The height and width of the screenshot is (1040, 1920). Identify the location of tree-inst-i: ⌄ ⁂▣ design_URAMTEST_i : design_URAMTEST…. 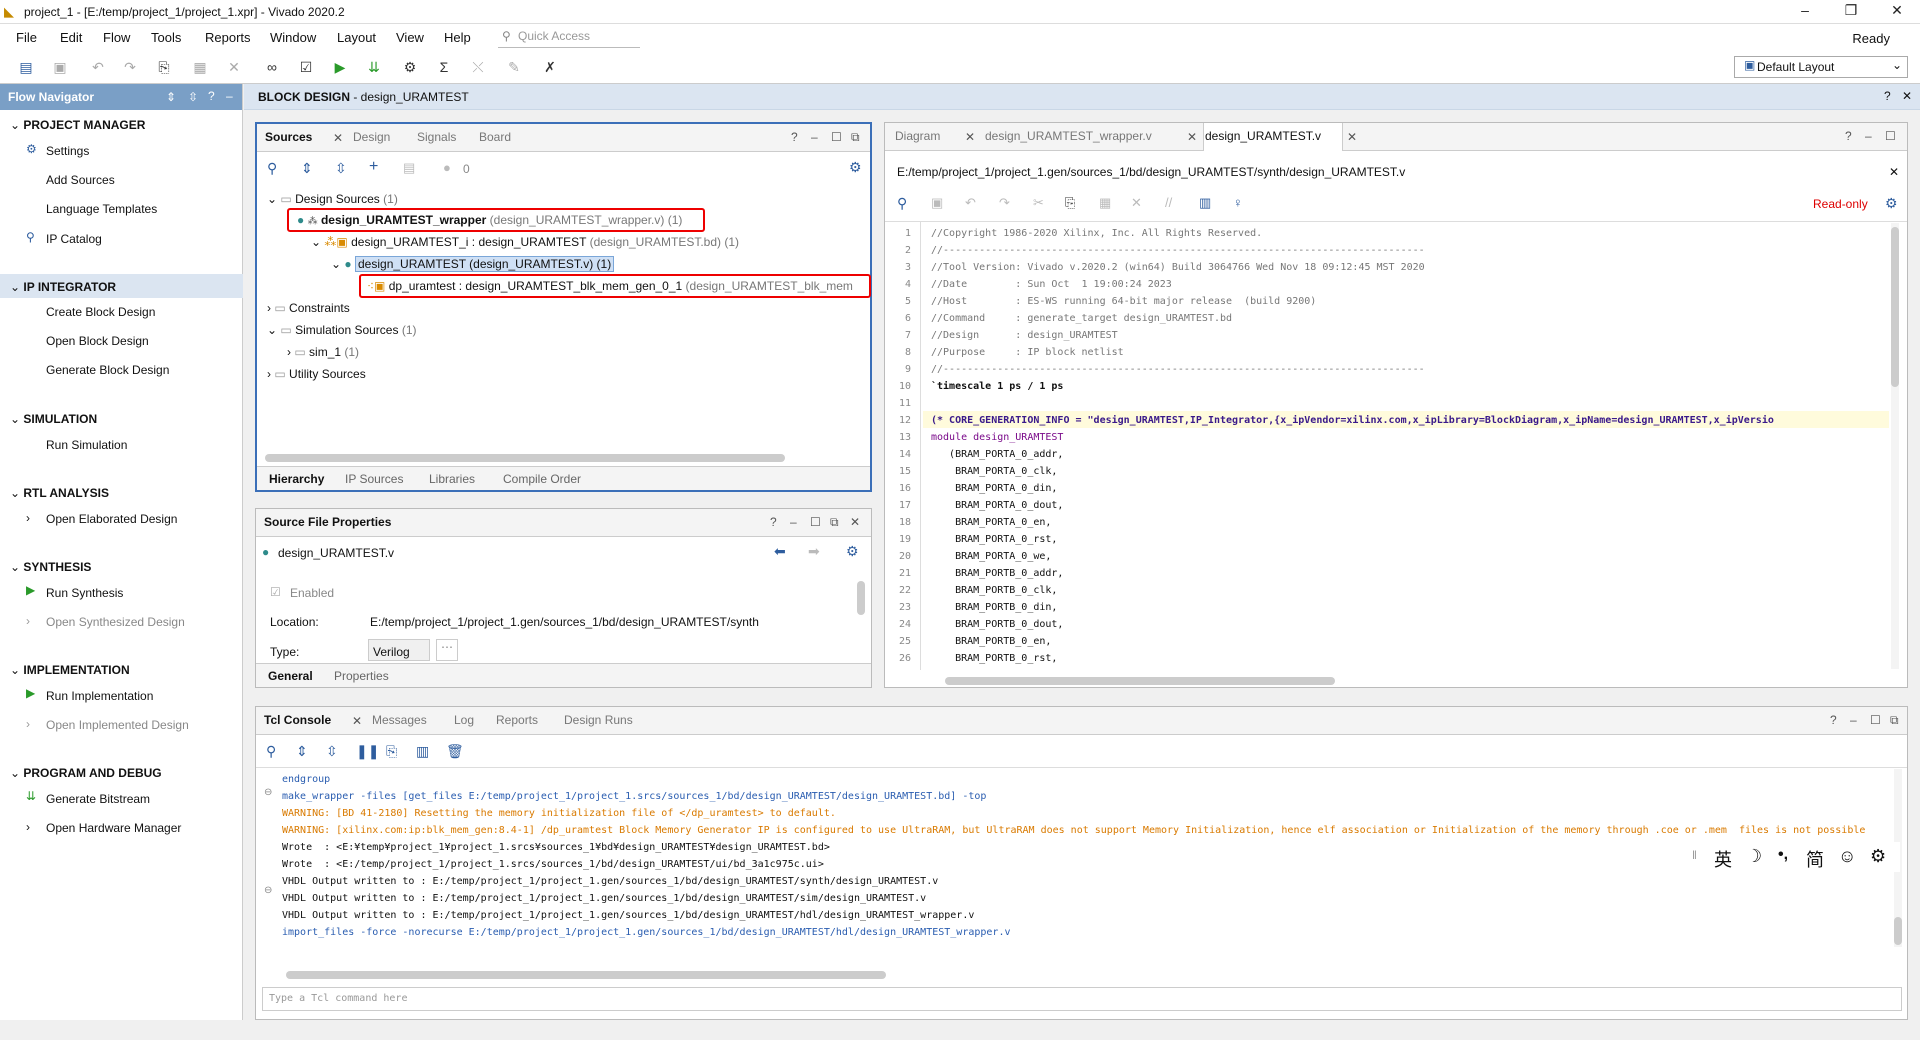
(525, 242).